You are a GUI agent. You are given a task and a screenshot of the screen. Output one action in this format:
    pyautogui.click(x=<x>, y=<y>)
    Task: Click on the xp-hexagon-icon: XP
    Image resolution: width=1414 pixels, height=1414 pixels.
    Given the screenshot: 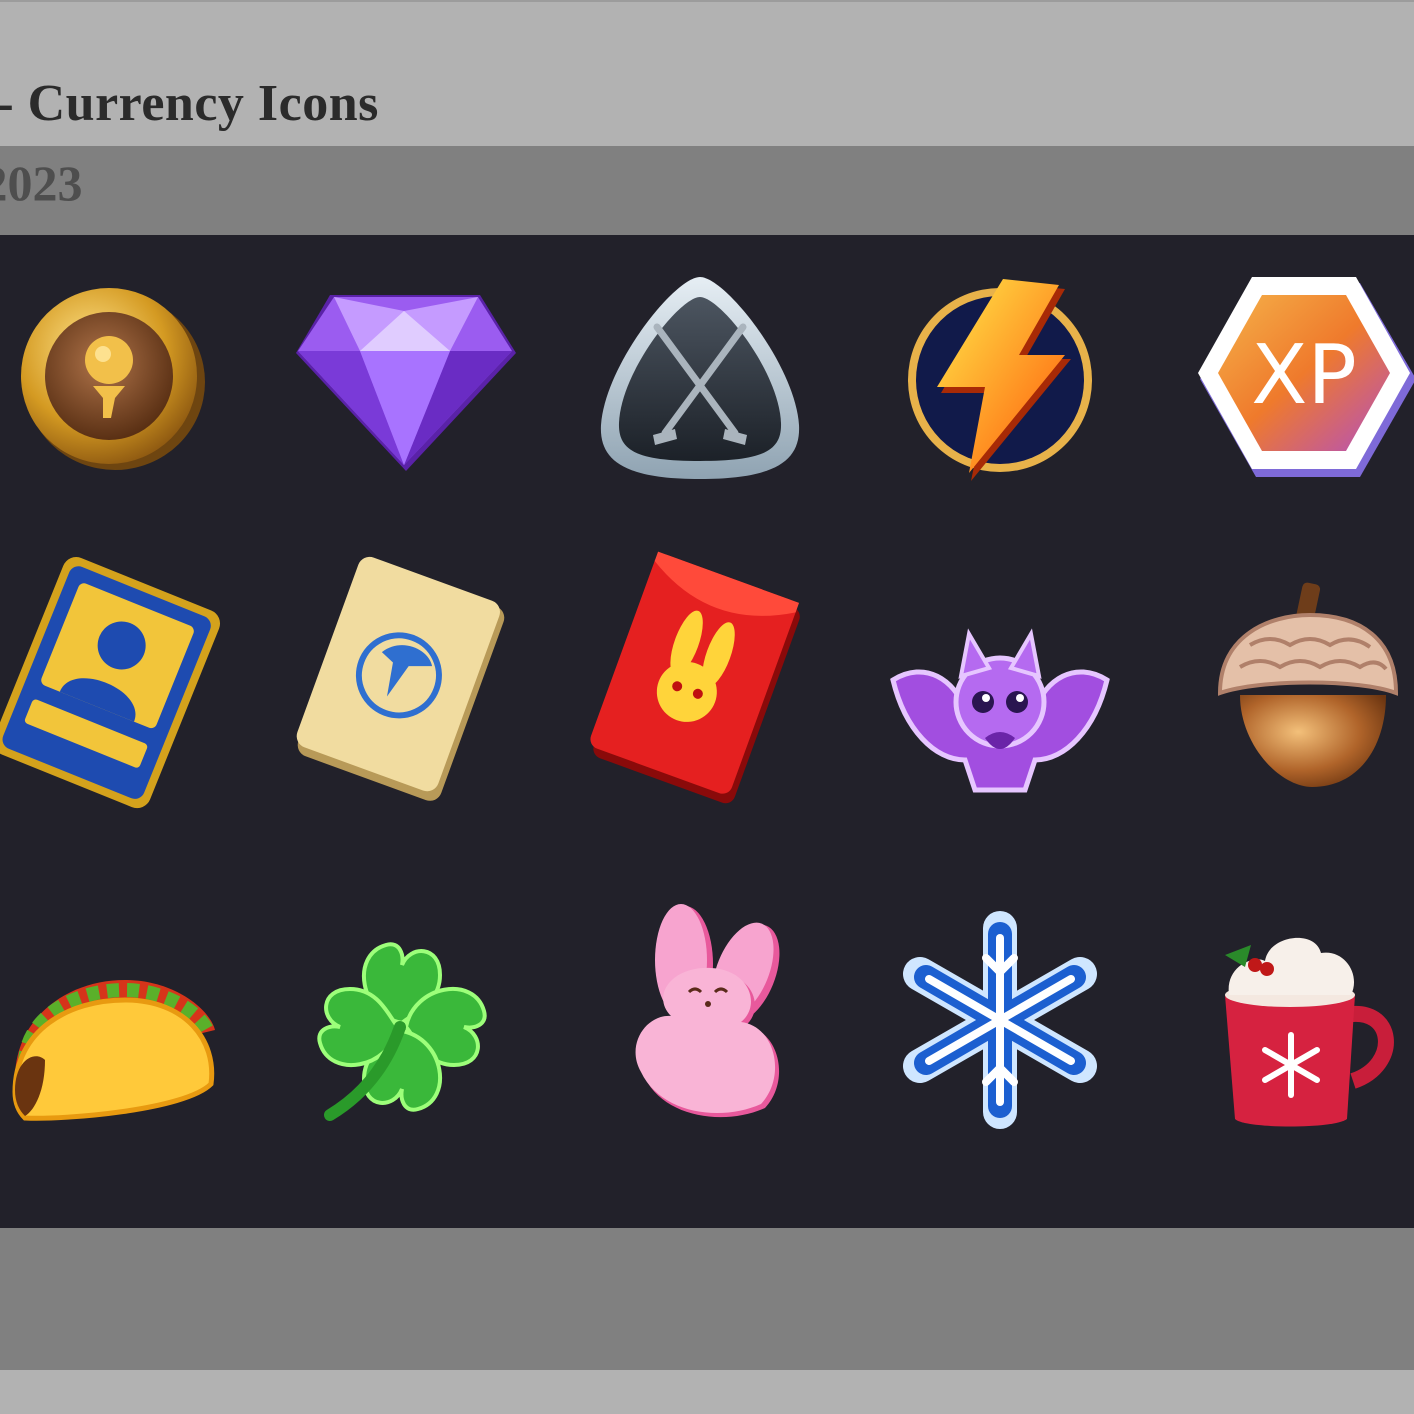 What is the action you would take?
    pyautogui.click(x=1302, y=390)
    